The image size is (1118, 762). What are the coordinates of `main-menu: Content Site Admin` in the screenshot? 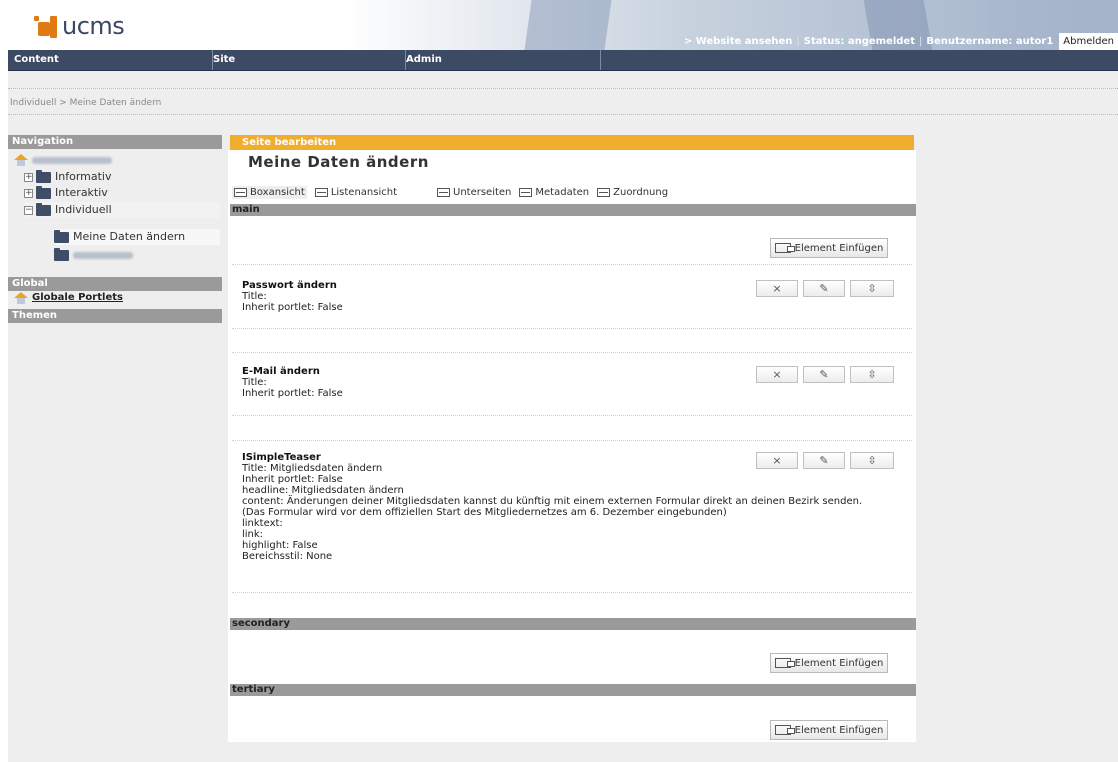 It's located at (563, 60).